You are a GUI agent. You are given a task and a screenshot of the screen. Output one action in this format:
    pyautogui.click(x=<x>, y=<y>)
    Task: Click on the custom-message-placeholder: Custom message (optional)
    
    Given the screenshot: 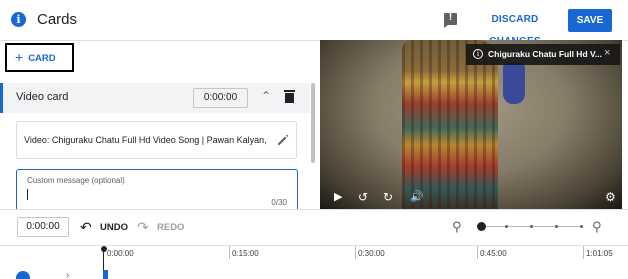 What is the action you would take?
    pyautogui.click(x=76, y=180)
    